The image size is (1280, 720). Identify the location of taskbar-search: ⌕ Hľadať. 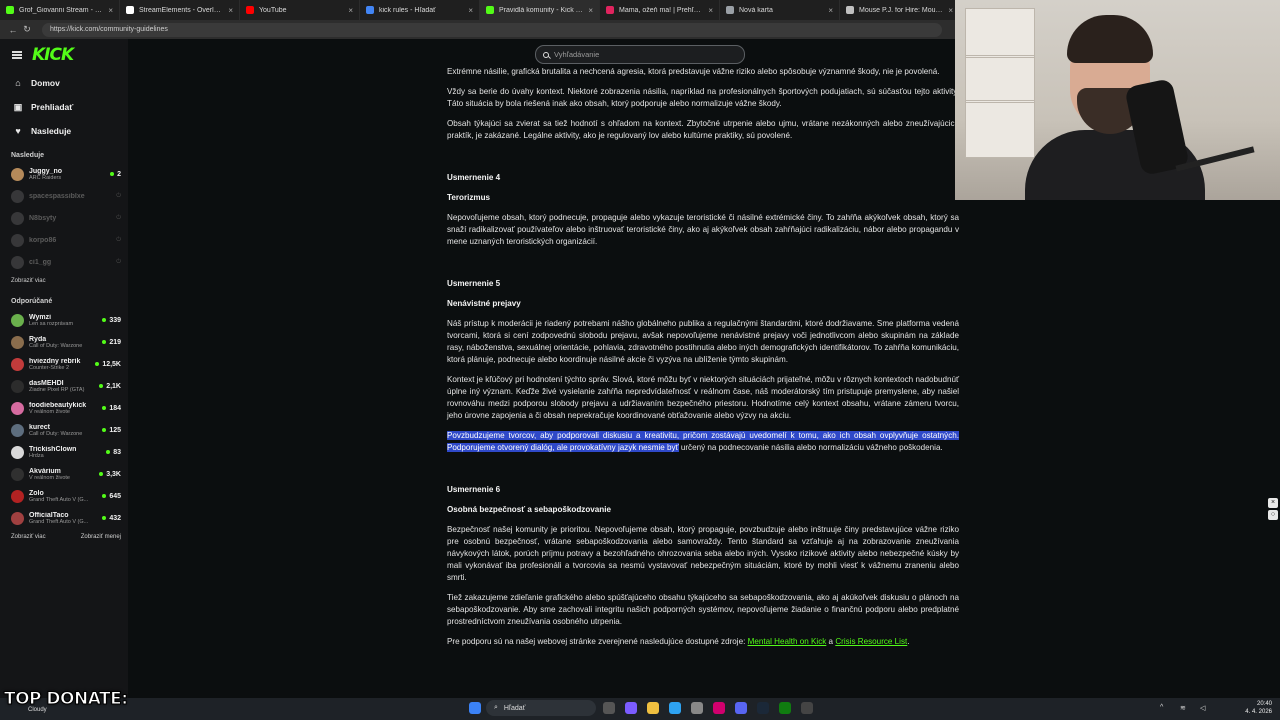
(541, 708).